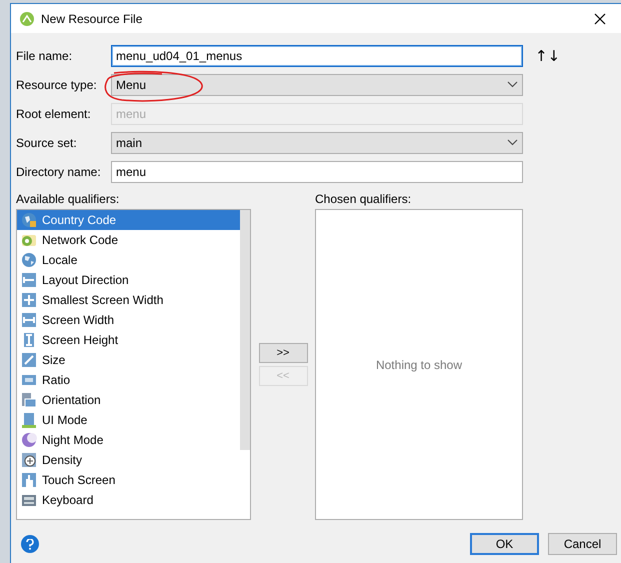 The image size is (621, 563). What do you see at coordinates (92, 19) in the screenshot?
I see `window-title: New Resource File` at bounding box center [92, 19].